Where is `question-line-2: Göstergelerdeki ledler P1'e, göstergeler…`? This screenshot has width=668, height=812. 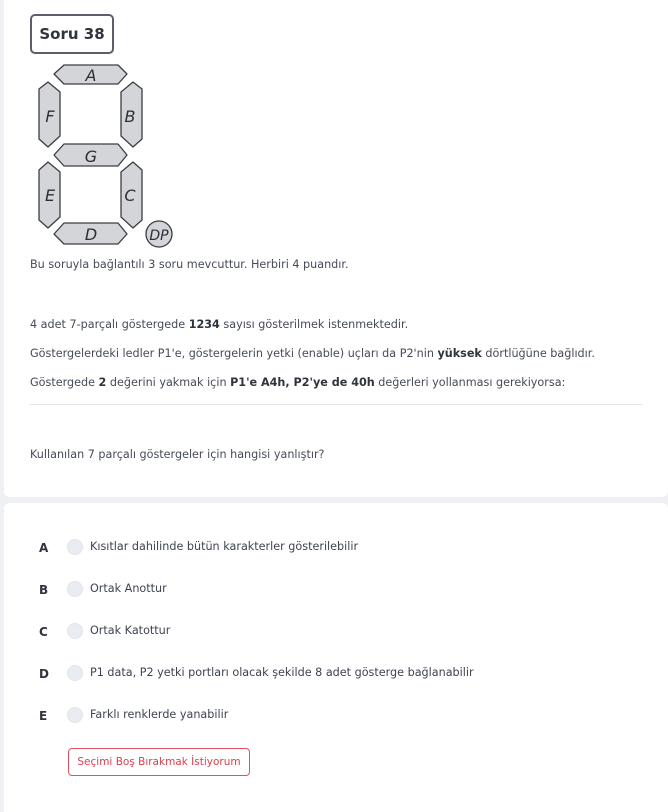 question-line-2: Göstergelerdeki ledler P1'e, göstergeler… is located at coordinates (312, 353).